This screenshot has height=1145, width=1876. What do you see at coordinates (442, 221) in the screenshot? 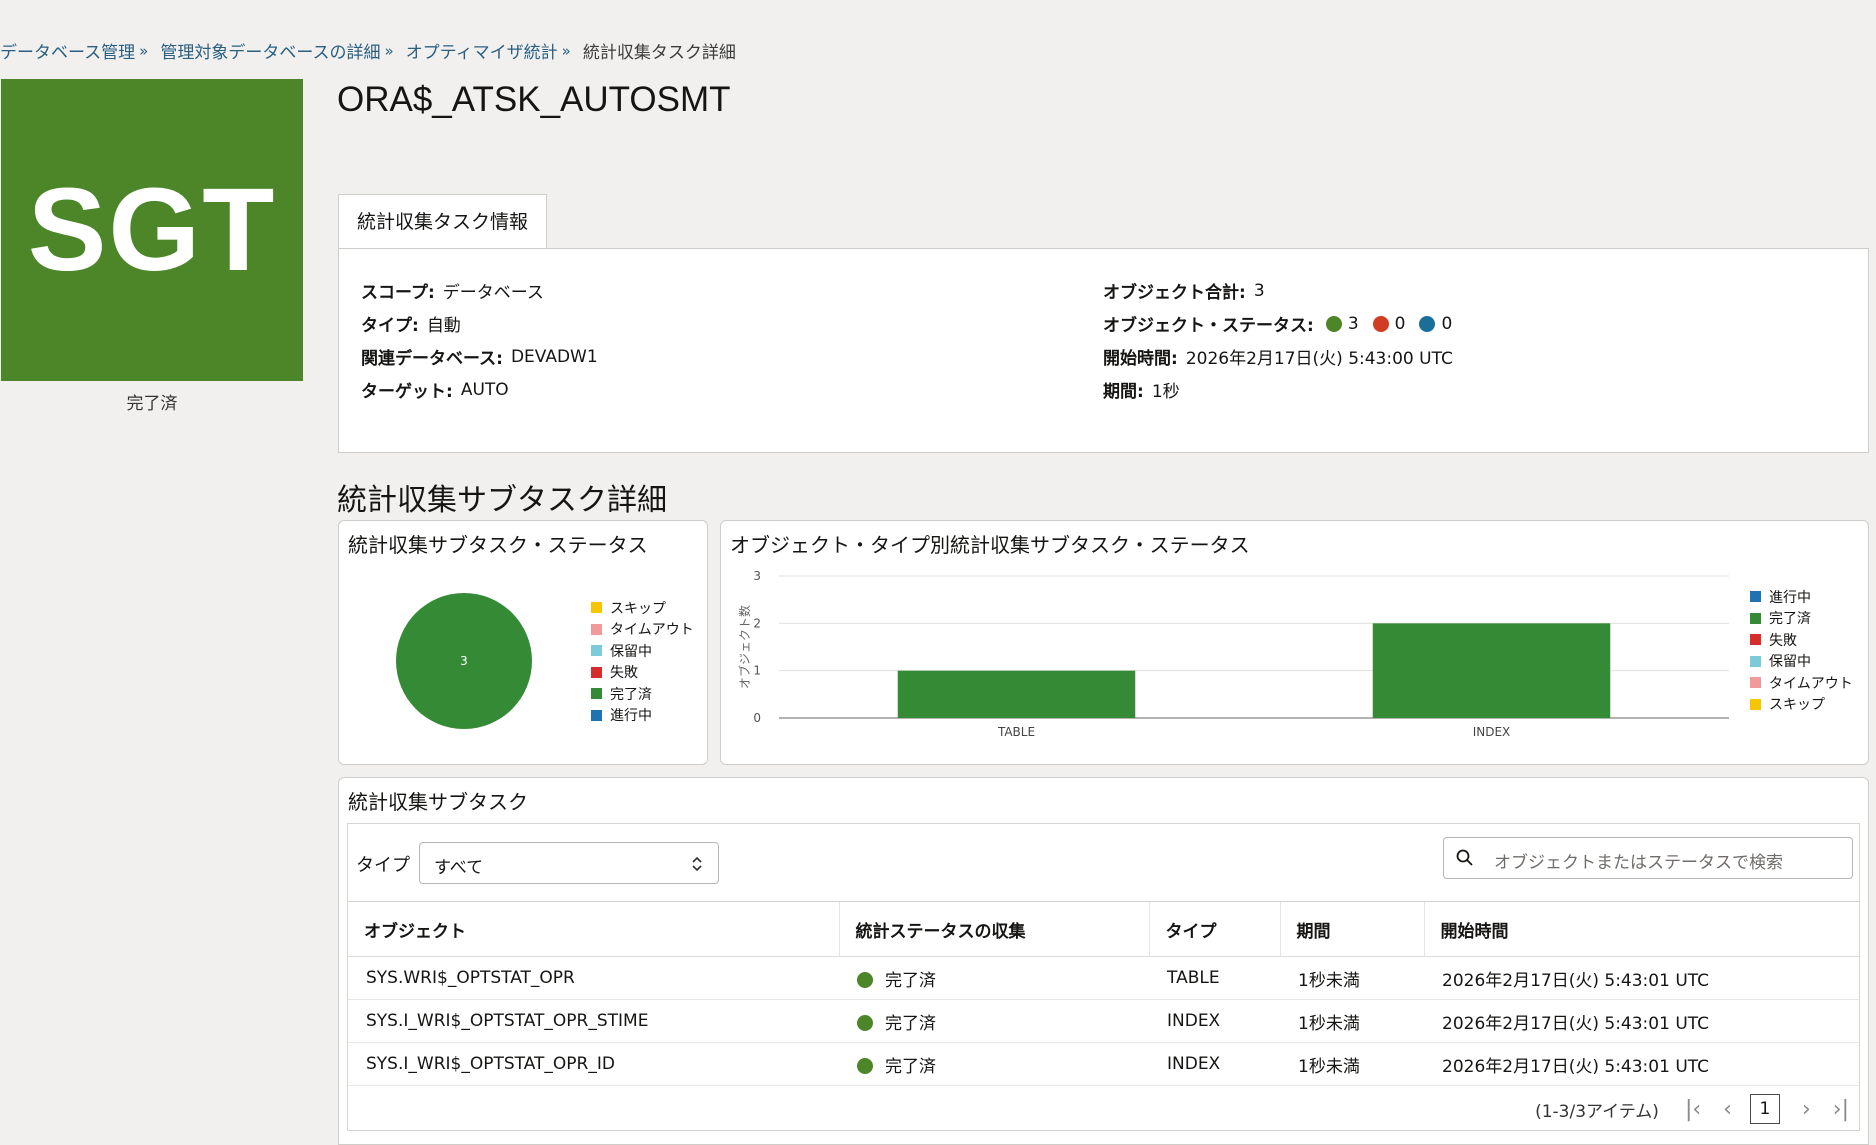
I see `tab-task-info: 統計収集タスク情報` at bounding box center [442, 221].